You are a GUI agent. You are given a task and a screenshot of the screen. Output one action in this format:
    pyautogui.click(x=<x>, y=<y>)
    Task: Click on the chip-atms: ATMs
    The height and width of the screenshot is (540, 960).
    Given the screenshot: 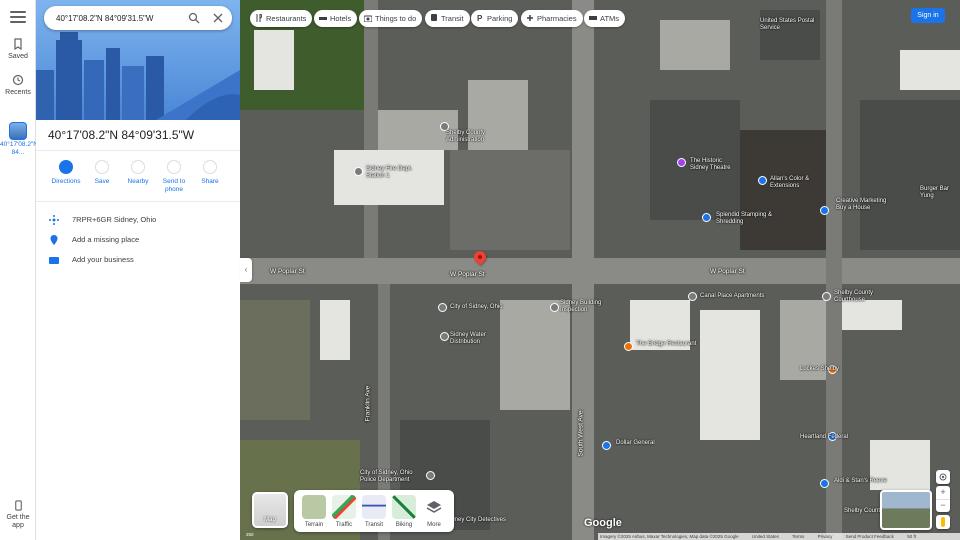 What is the action you would take?
    pyautogui.click(x=605, y=18)
    